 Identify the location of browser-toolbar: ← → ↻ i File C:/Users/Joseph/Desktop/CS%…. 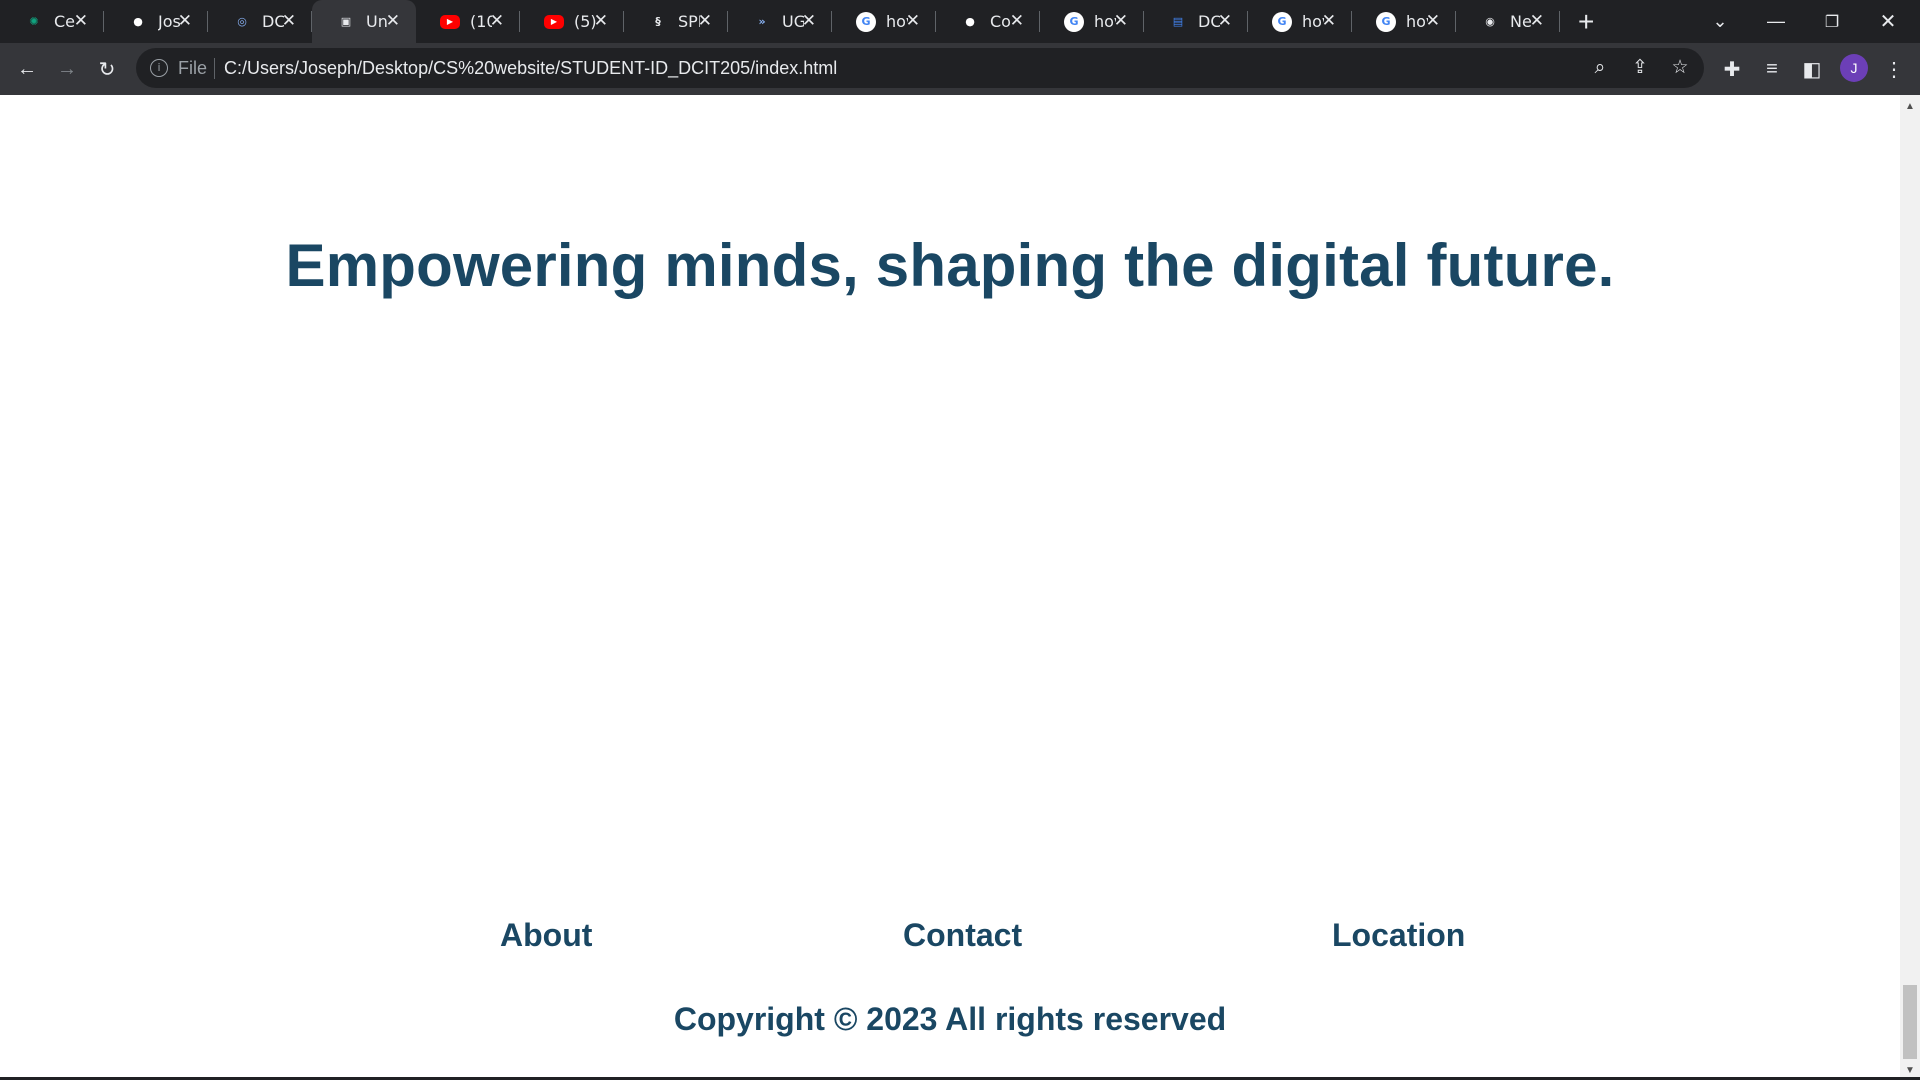
(960, 69).